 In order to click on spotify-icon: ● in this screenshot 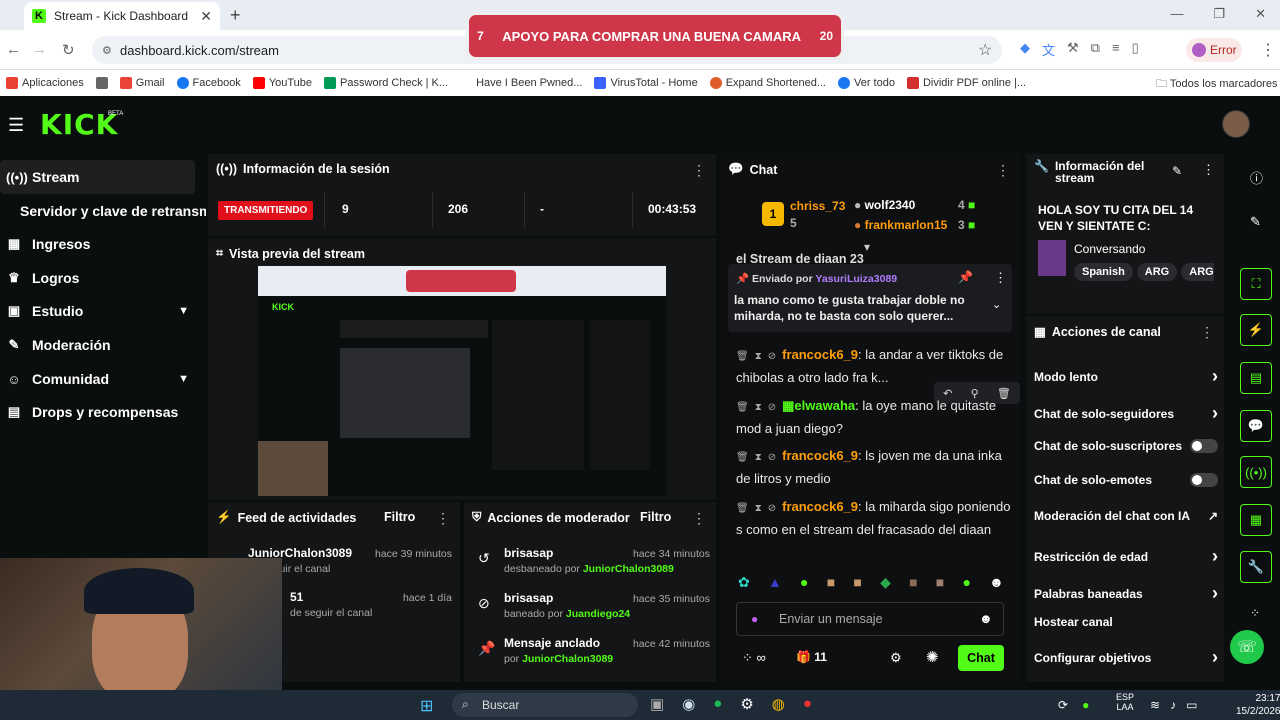, I will do `click(717, 704)`.